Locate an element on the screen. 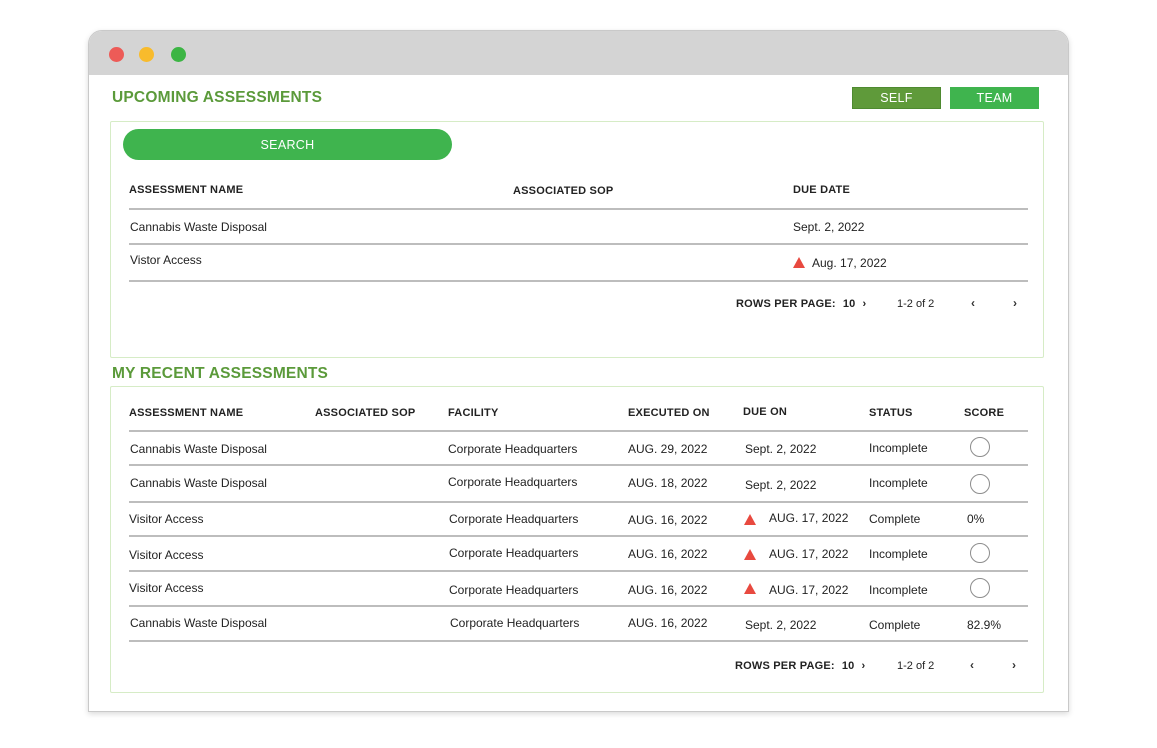  row-executed-on: AUG. 18, 2022 is located at coordinates (668, 483).